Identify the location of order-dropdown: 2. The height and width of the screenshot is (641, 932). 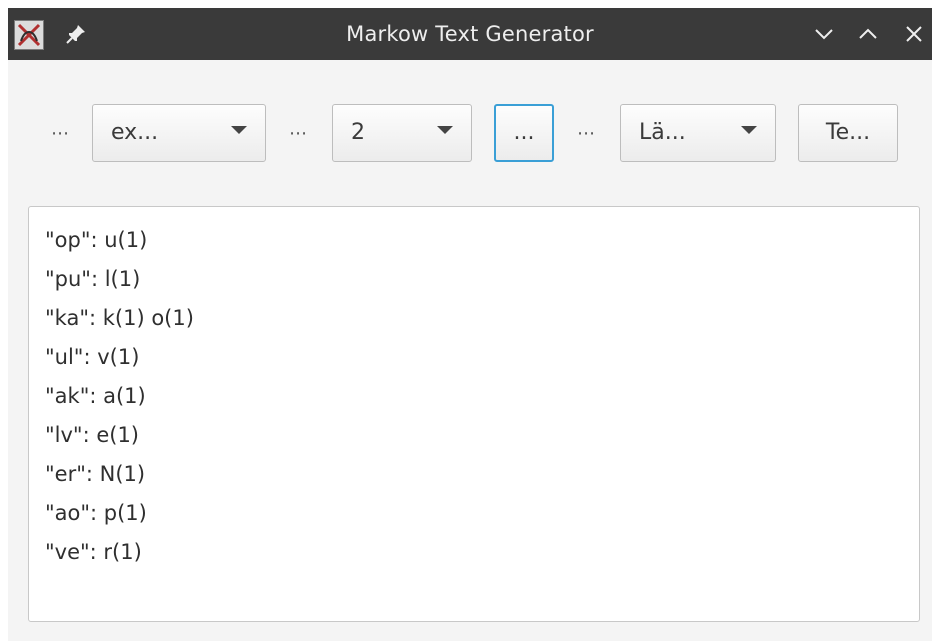
(402, 133).